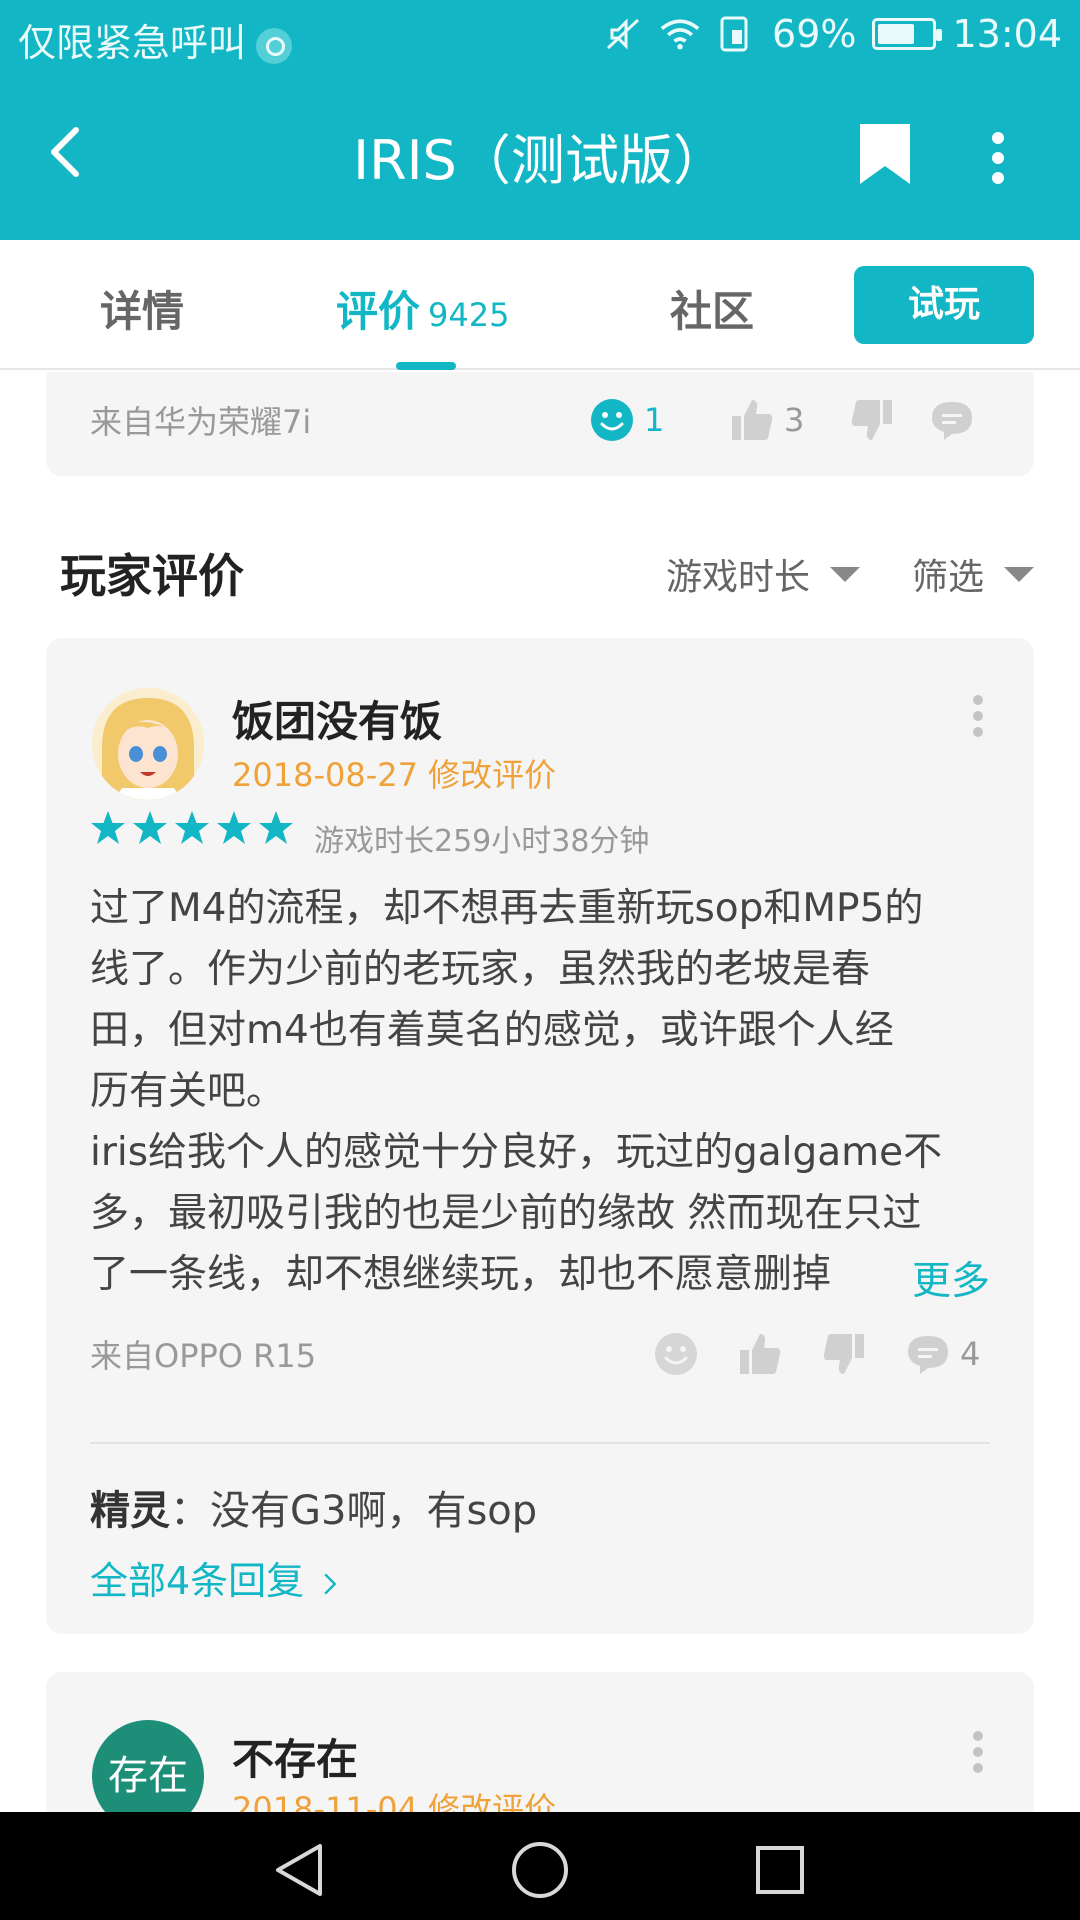  What do you see at coordinates (654, 420) in the screenshot?
I see `smile-count: 1` at bounding box center [654, 420].